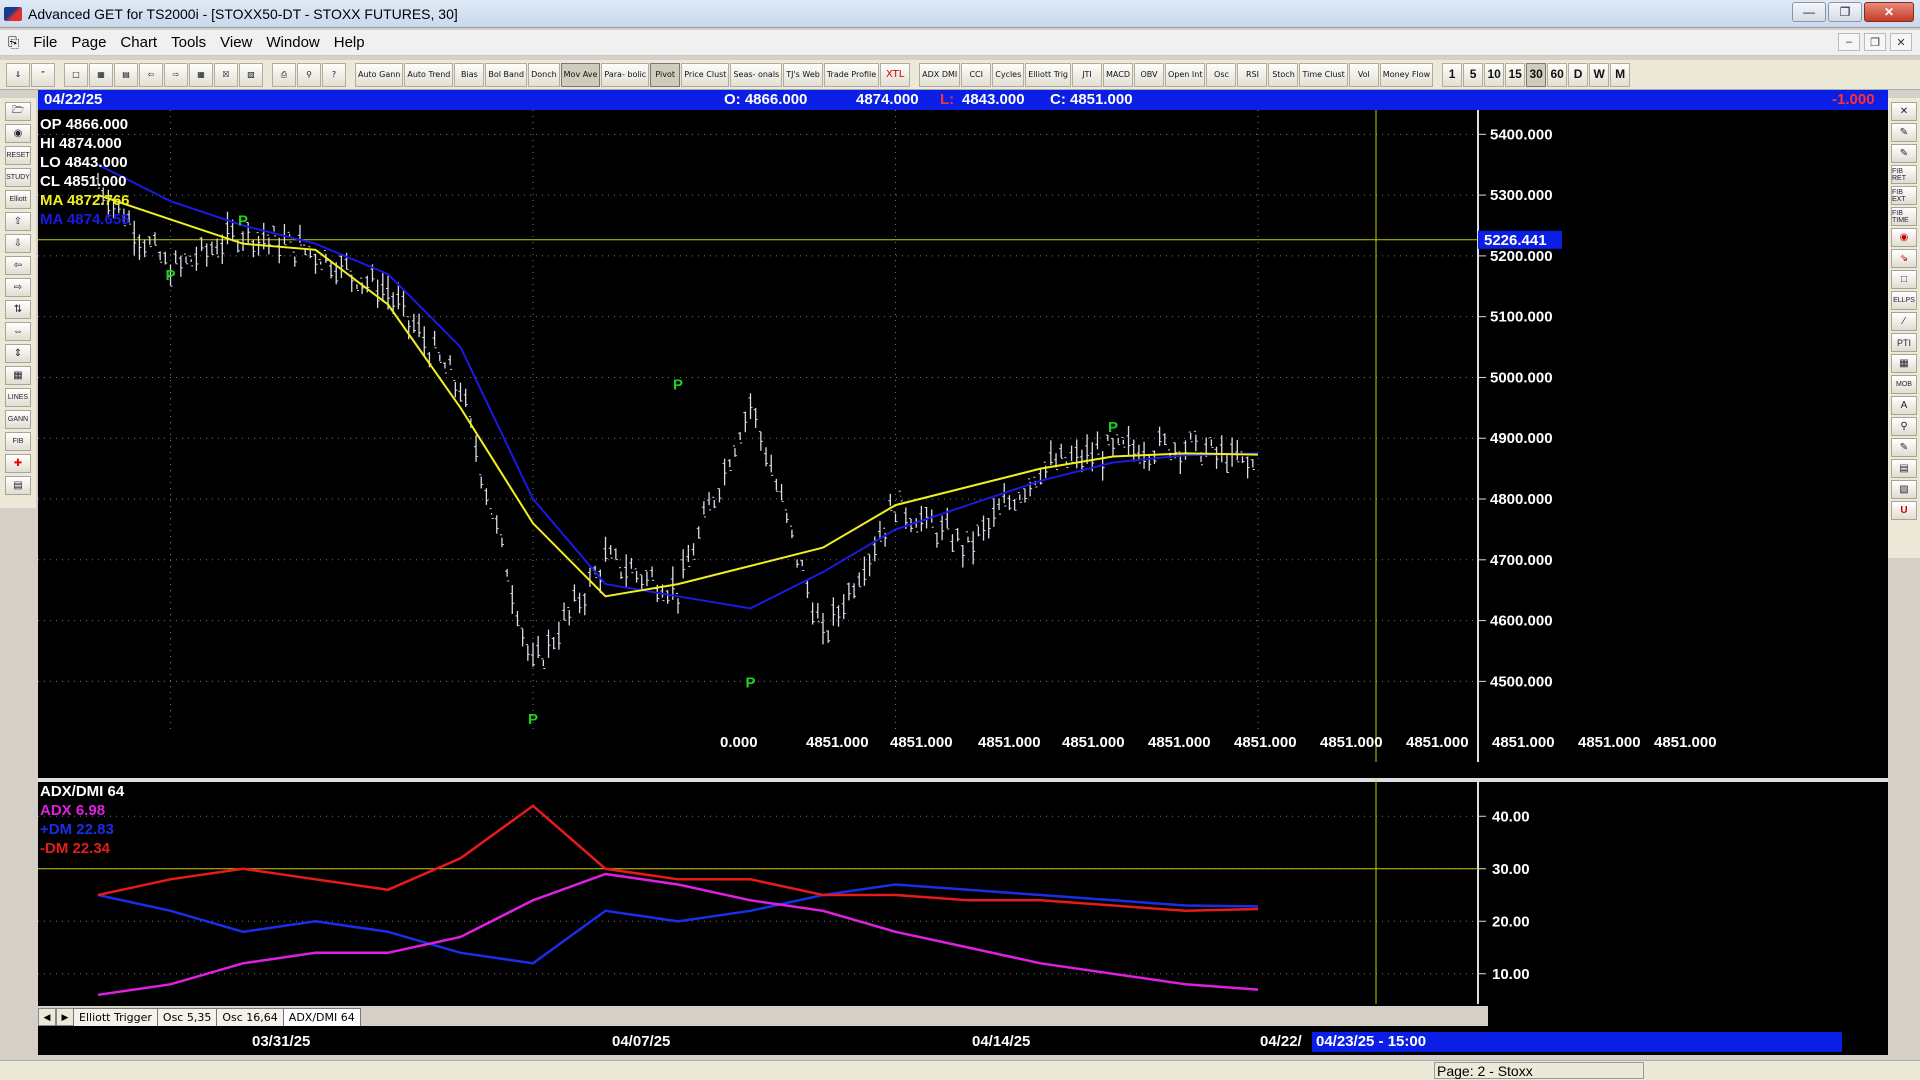 This screenshot has width=1920, height=1080. I want to click on help-icon: ?, so click(334, 74).